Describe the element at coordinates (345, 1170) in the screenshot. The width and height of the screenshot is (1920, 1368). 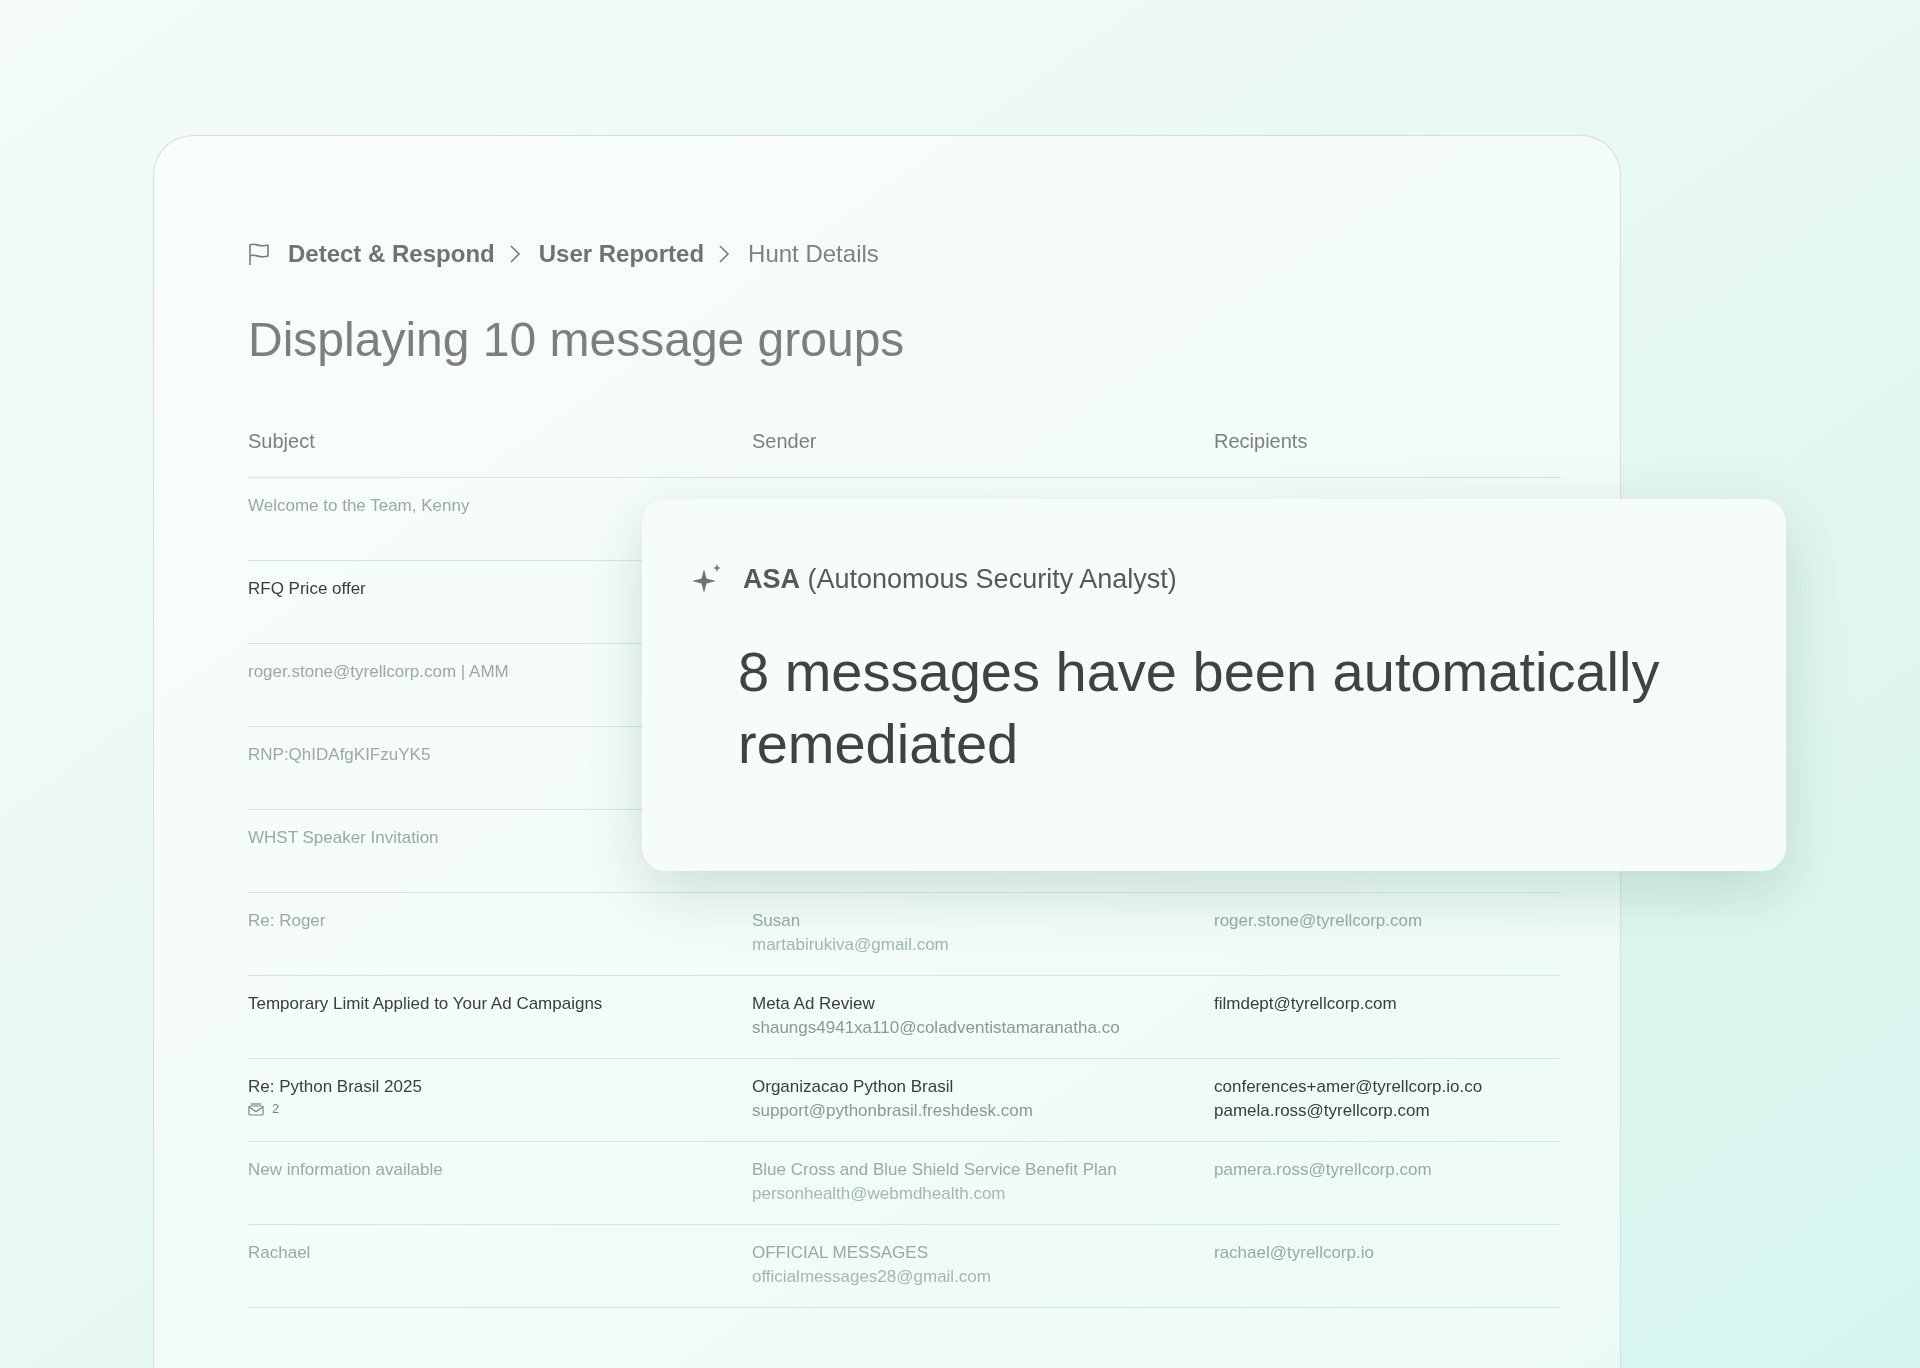
I see `subject-text: New information available` at that location.